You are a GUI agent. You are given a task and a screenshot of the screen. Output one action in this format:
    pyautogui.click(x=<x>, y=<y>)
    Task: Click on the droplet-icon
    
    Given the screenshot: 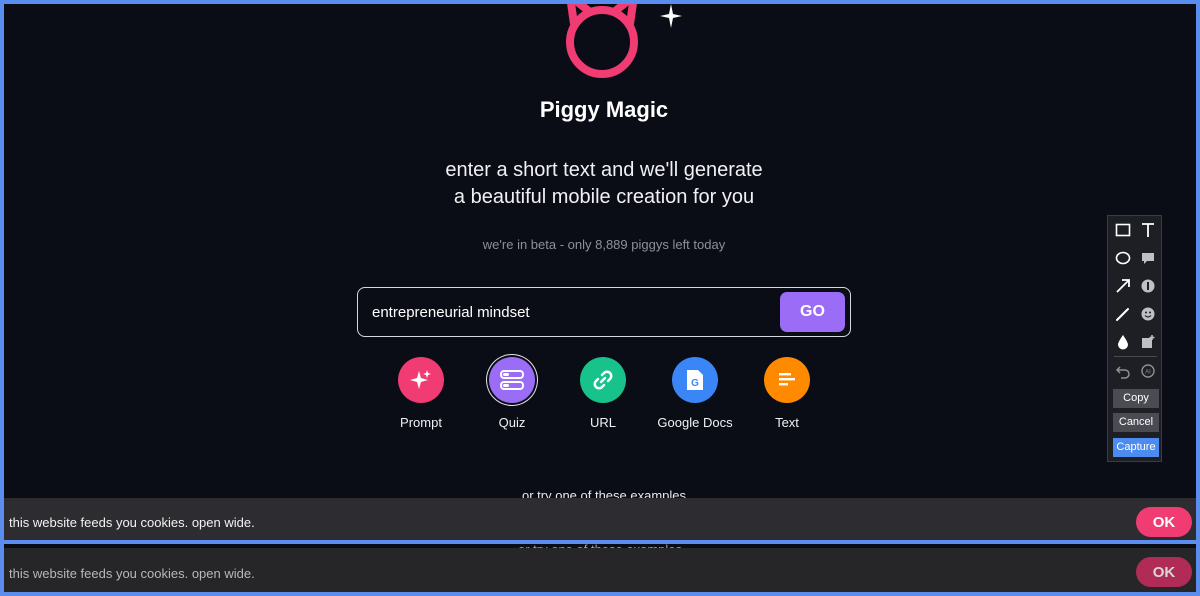 What is the action you would take?
    pyautogui.click(x=1123, y=342)
    